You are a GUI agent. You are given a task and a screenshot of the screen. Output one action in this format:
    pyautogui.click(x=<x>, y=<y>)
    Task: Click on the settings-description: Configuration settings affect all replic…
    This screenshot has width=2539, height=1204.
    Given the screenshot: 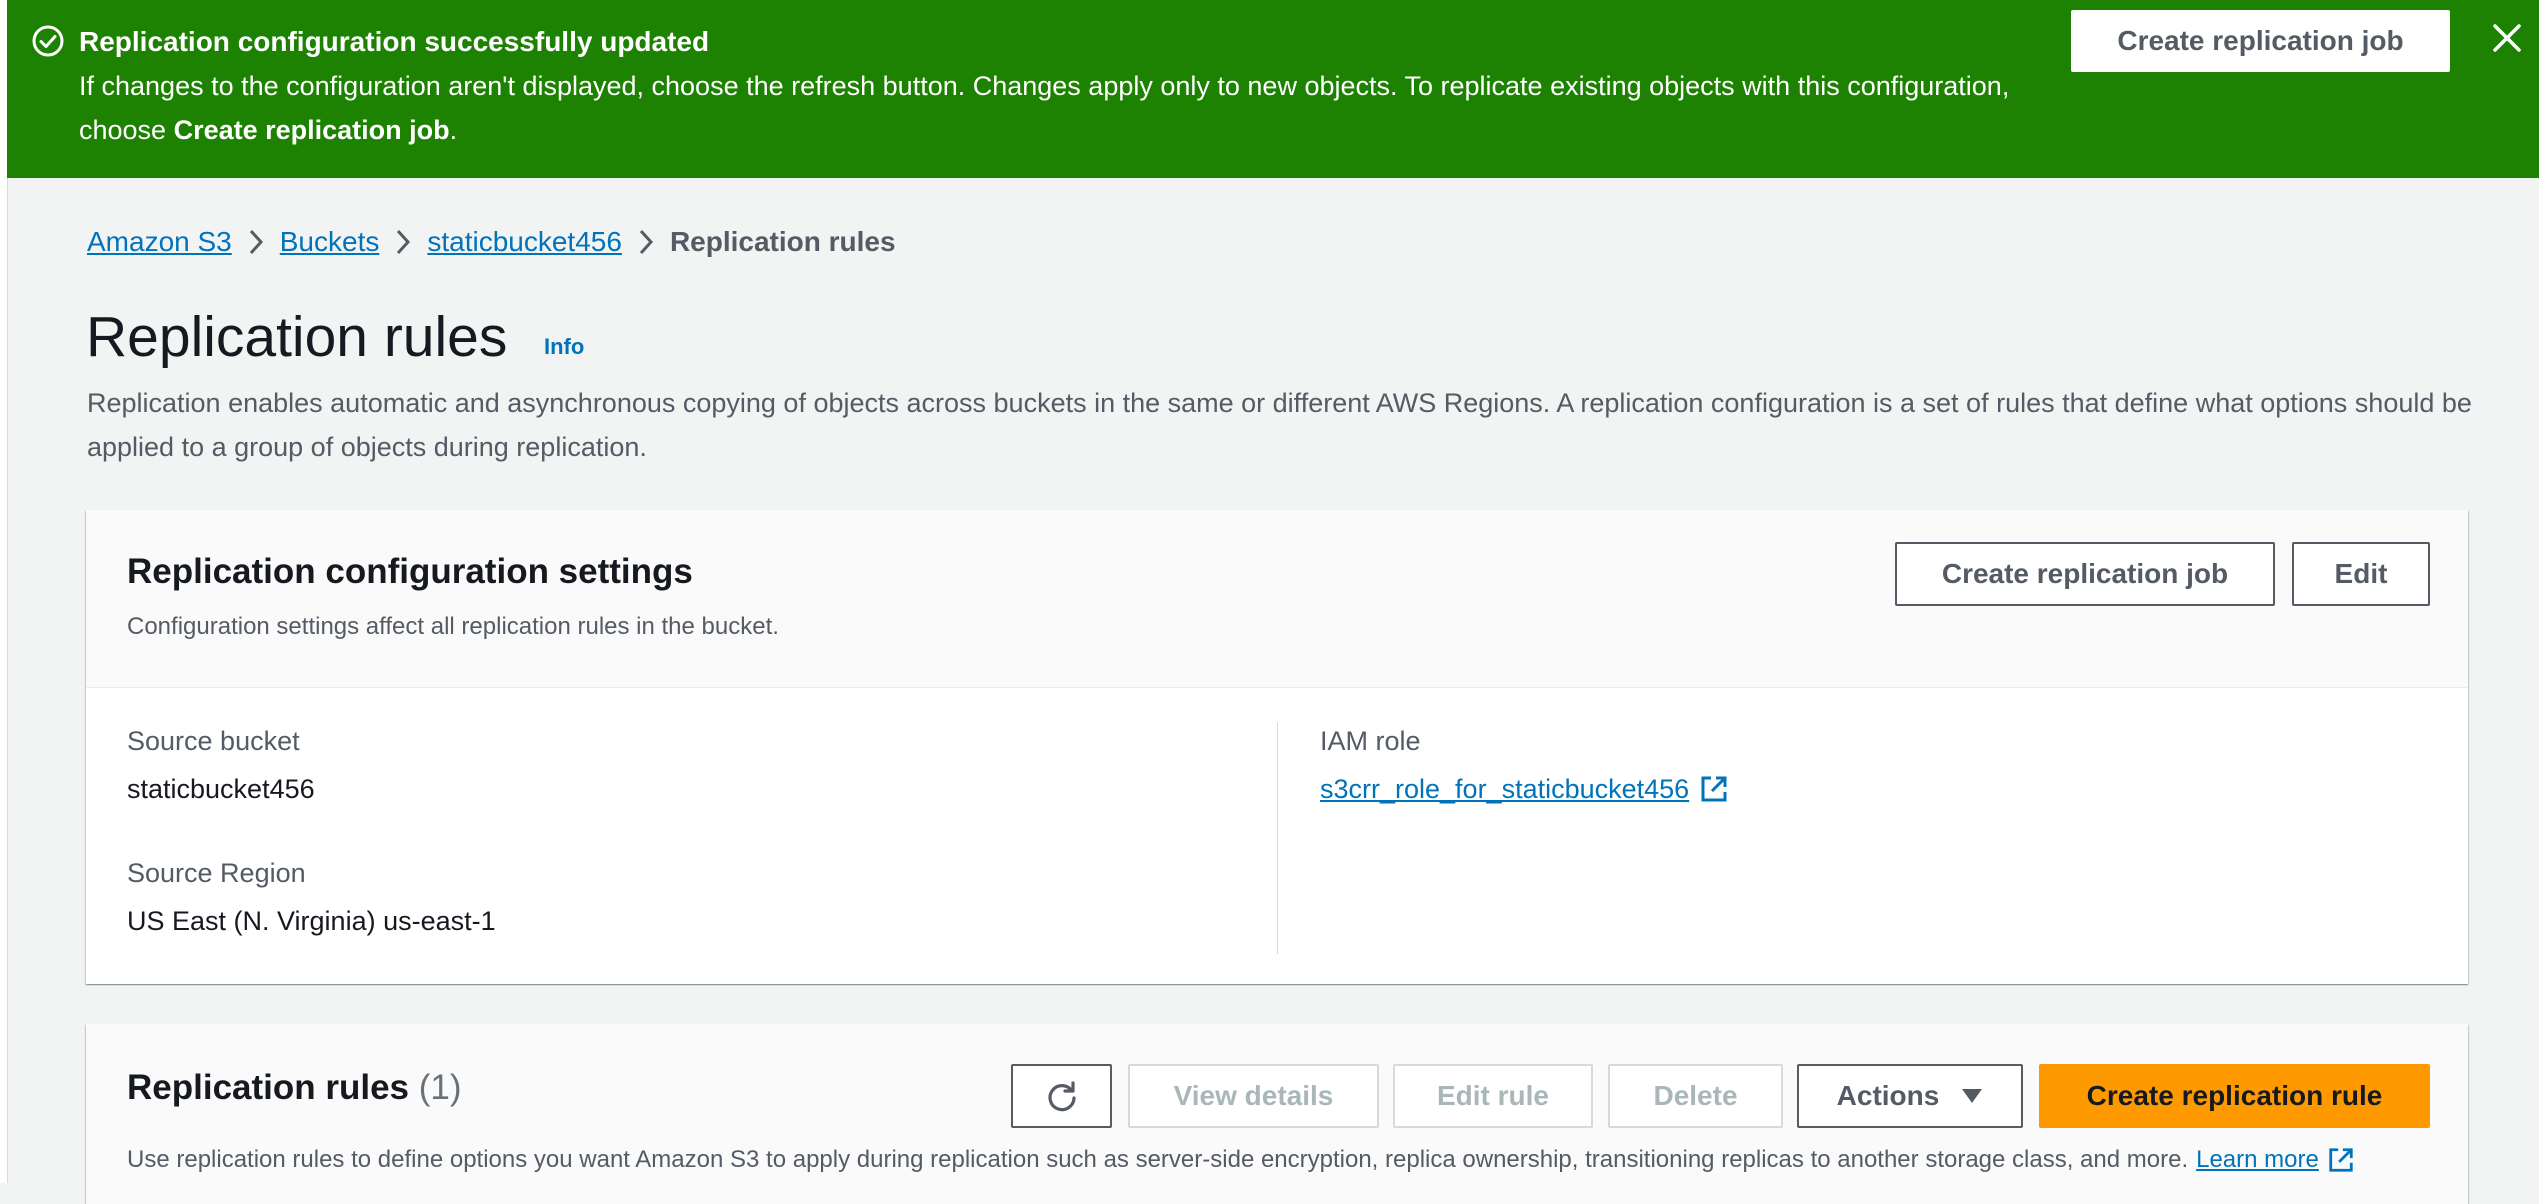 What is the action you would take?
    pyautogui.click(x=453, y=626)
    